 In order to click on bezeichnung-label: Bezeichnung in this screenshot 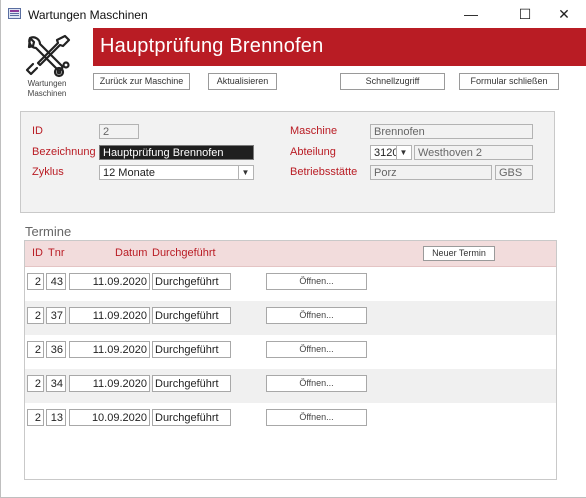, I will do `click(64, 152)`.